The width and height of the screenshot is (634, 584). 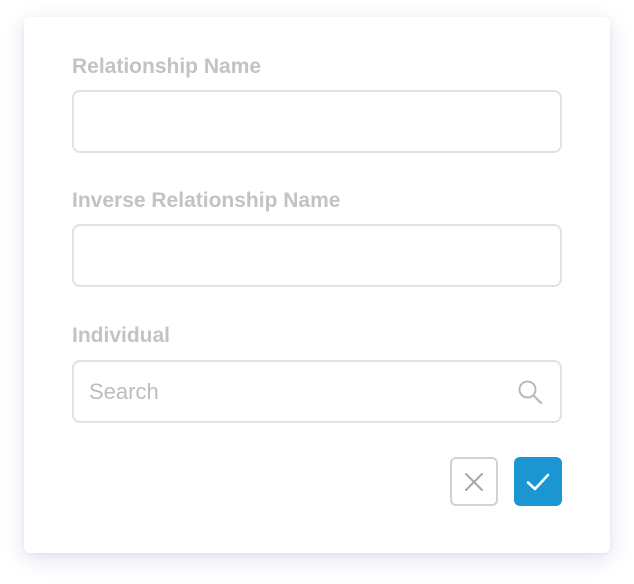 I want to click on close-icon, so click(x=474, y=482).